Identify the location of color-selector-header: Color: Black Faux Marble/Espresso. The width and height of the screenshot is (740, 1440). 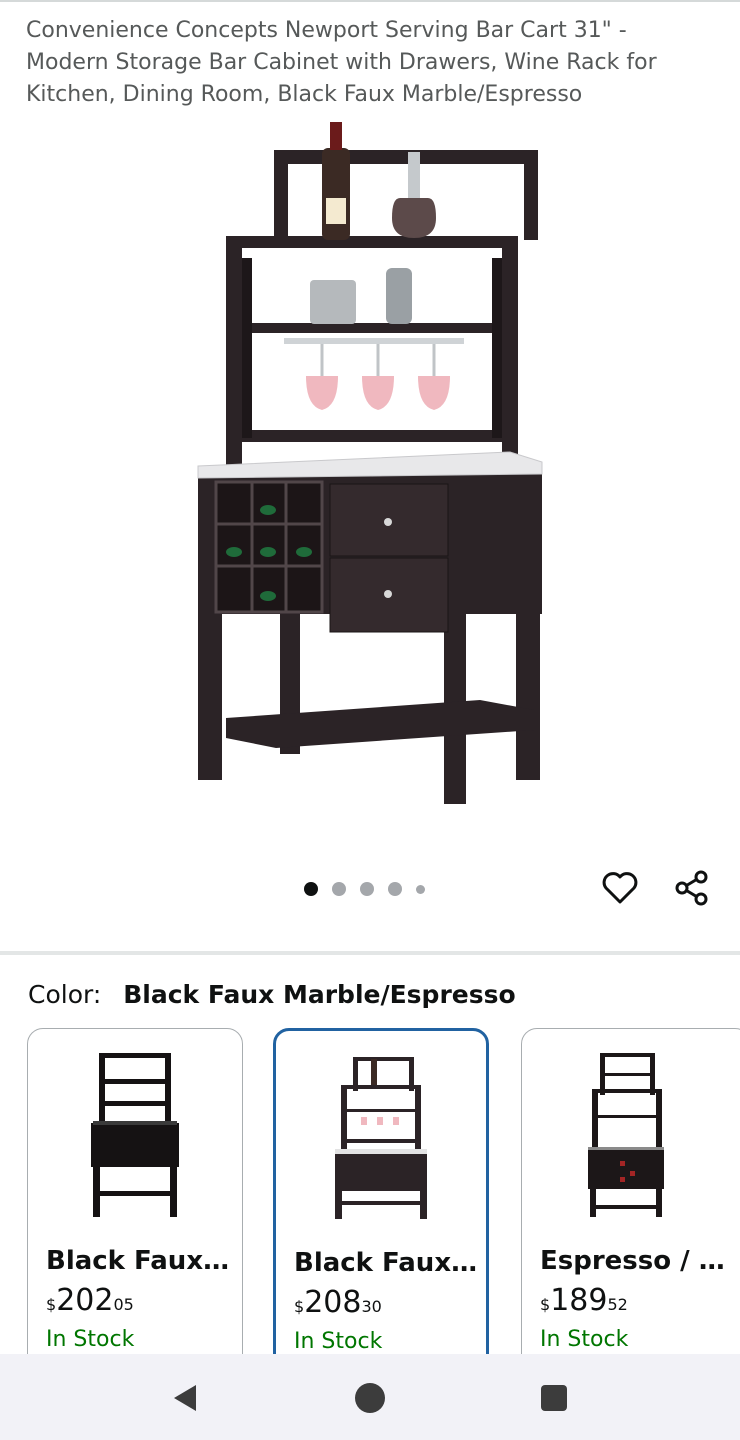
(272, 995).